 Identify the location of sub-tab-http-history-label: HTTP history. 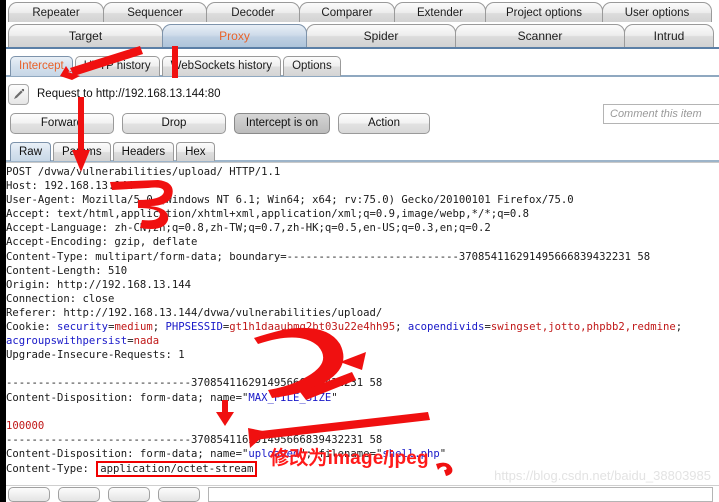
(117, 66).